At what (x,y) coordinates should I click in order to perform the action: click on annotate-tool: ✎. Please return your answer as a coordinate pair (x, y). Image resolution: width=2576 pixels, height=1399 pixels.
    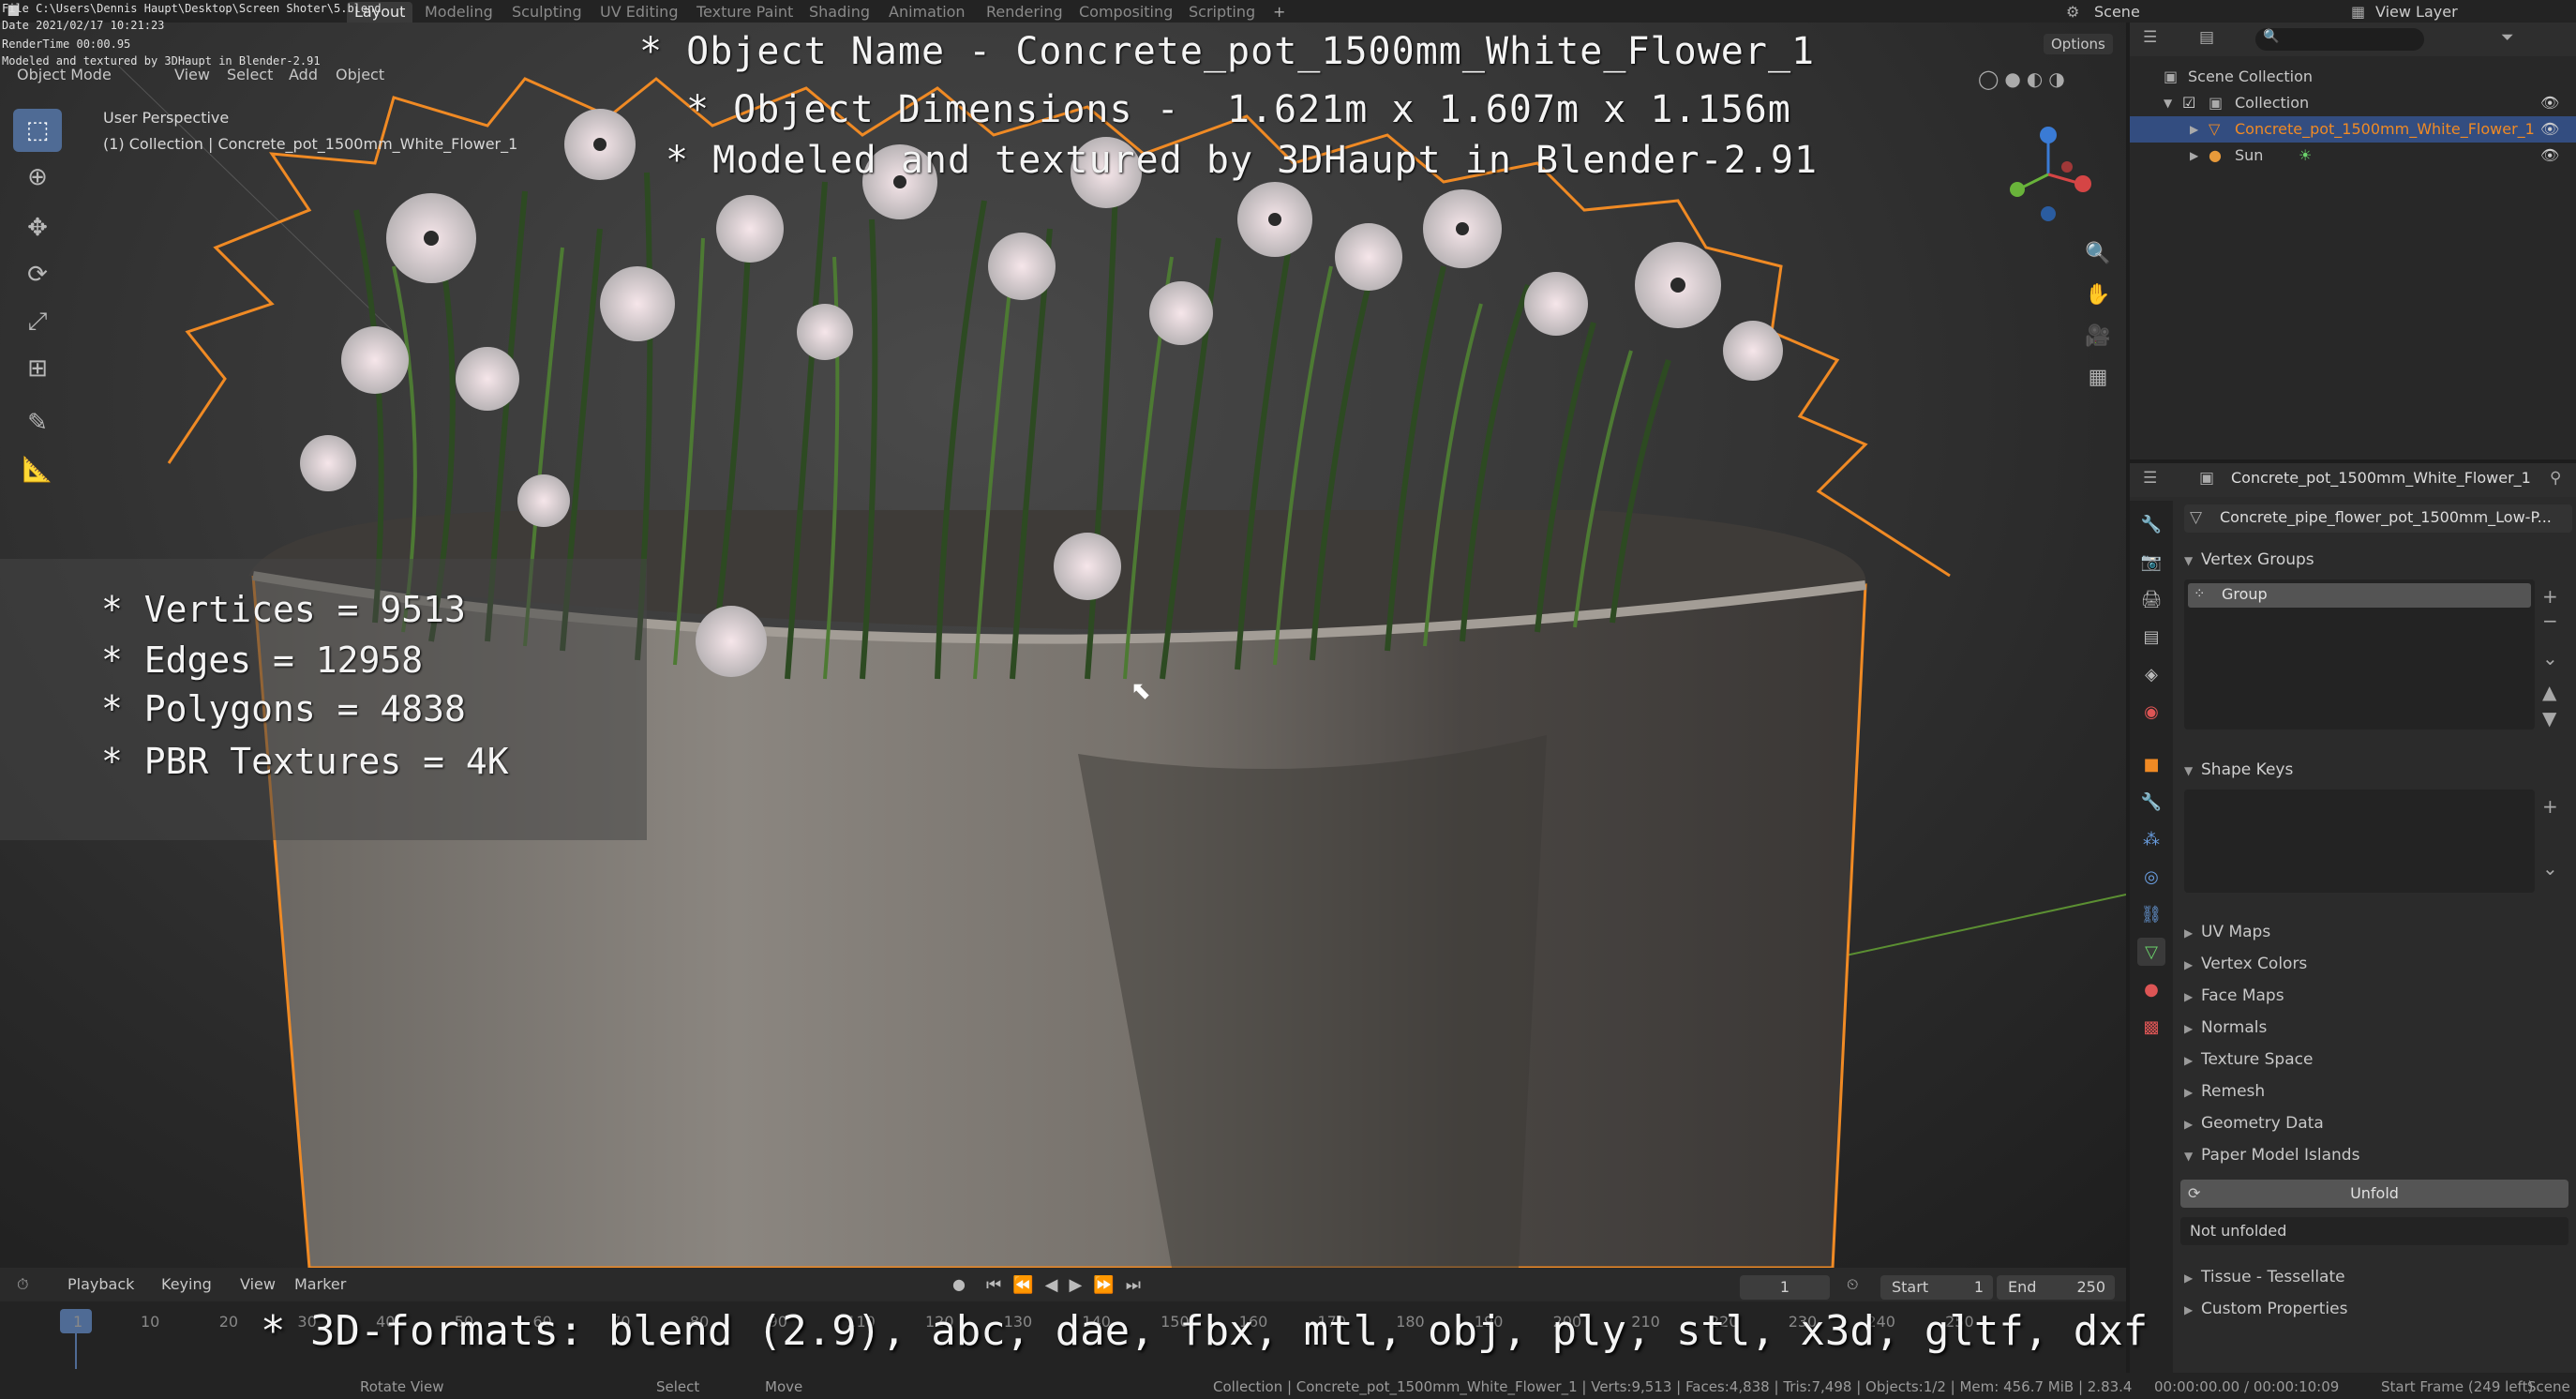
    Looking at the image, I should click on (38, 422).